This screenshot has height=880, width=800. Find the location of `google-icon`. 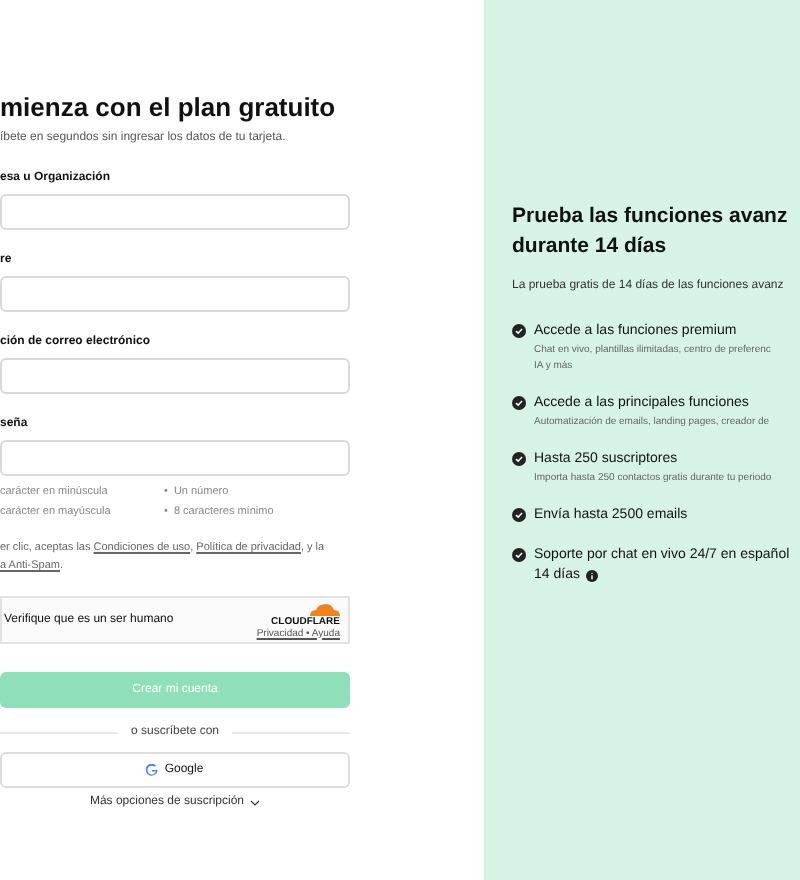

google-icon is located at coordinates (152, 770).